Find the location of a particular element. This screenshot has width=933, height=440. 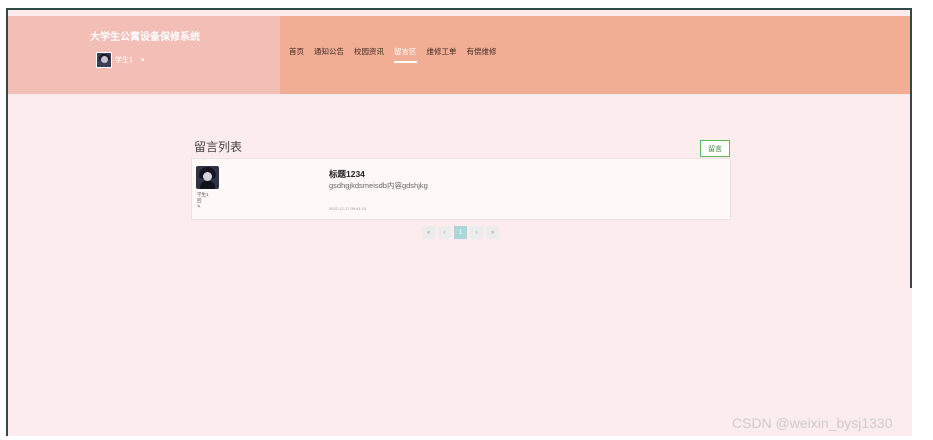

site-title: 大学生公寓设备保修系统 is located at coordinates (145, 37).